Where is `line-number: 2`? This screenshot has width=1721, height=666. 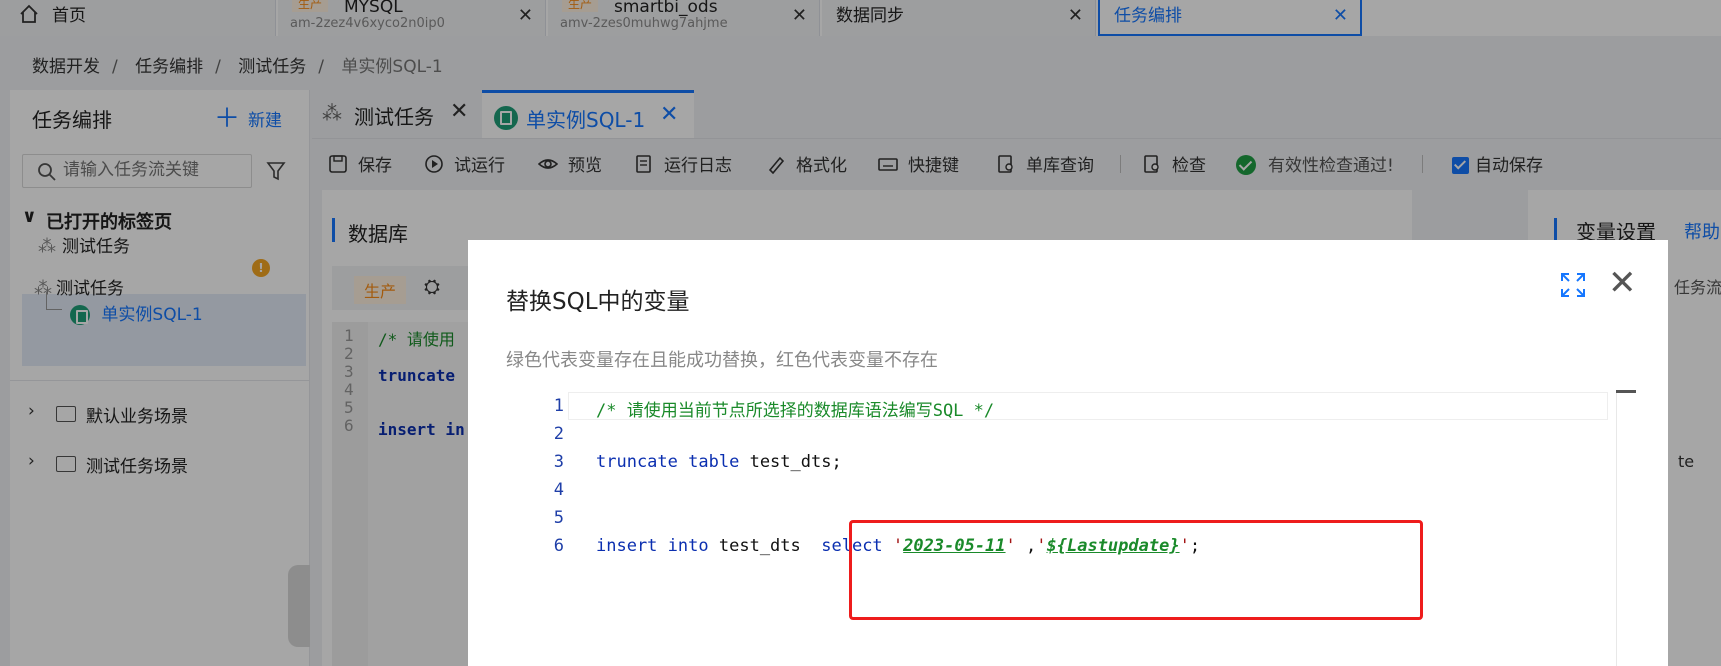
line-number: 2 is located at coordinates (558, 434).